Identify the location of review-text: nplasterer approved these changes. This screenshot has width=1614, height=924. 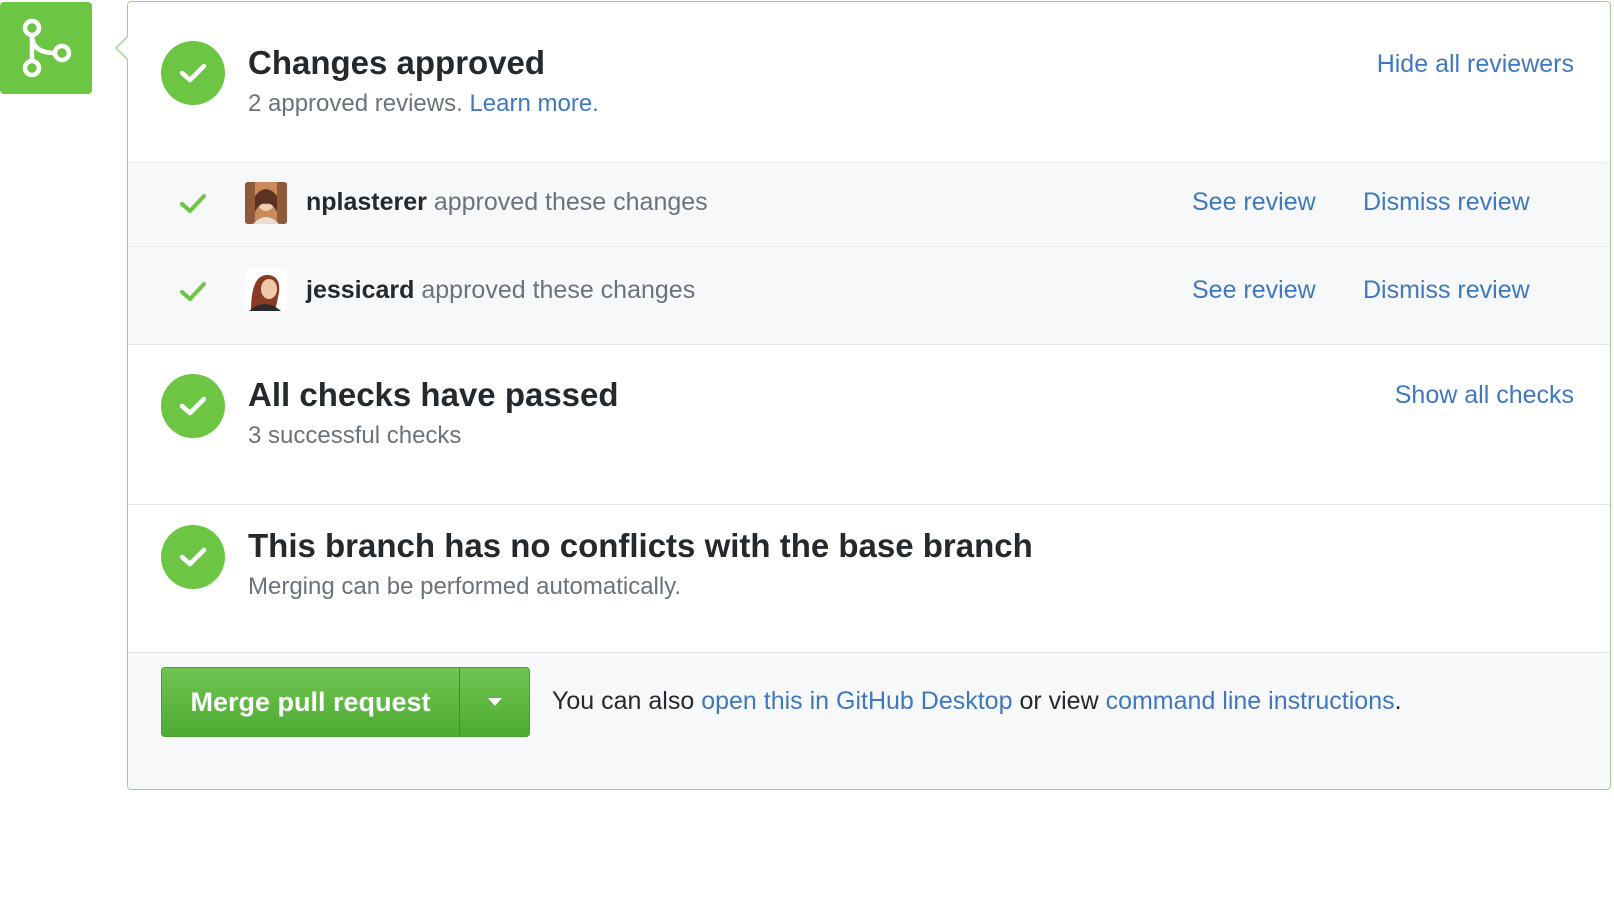
(507, 202).